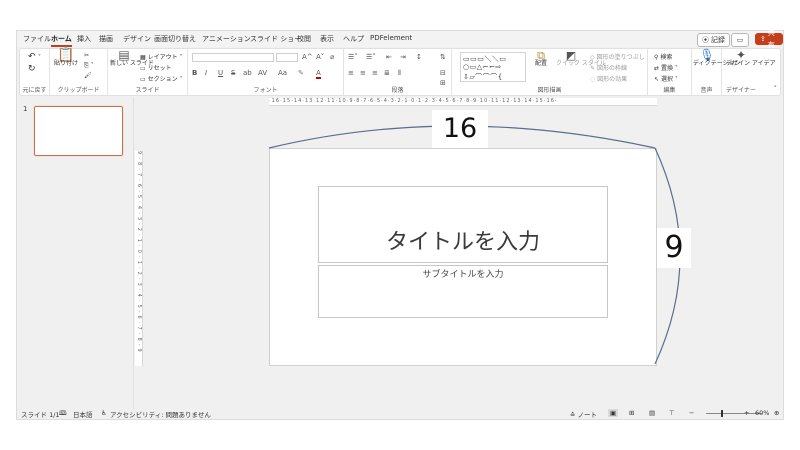 The height and width of the screenshot is (450, 800). I want to click on tab-animations: アニメーション, so click(226, 39).